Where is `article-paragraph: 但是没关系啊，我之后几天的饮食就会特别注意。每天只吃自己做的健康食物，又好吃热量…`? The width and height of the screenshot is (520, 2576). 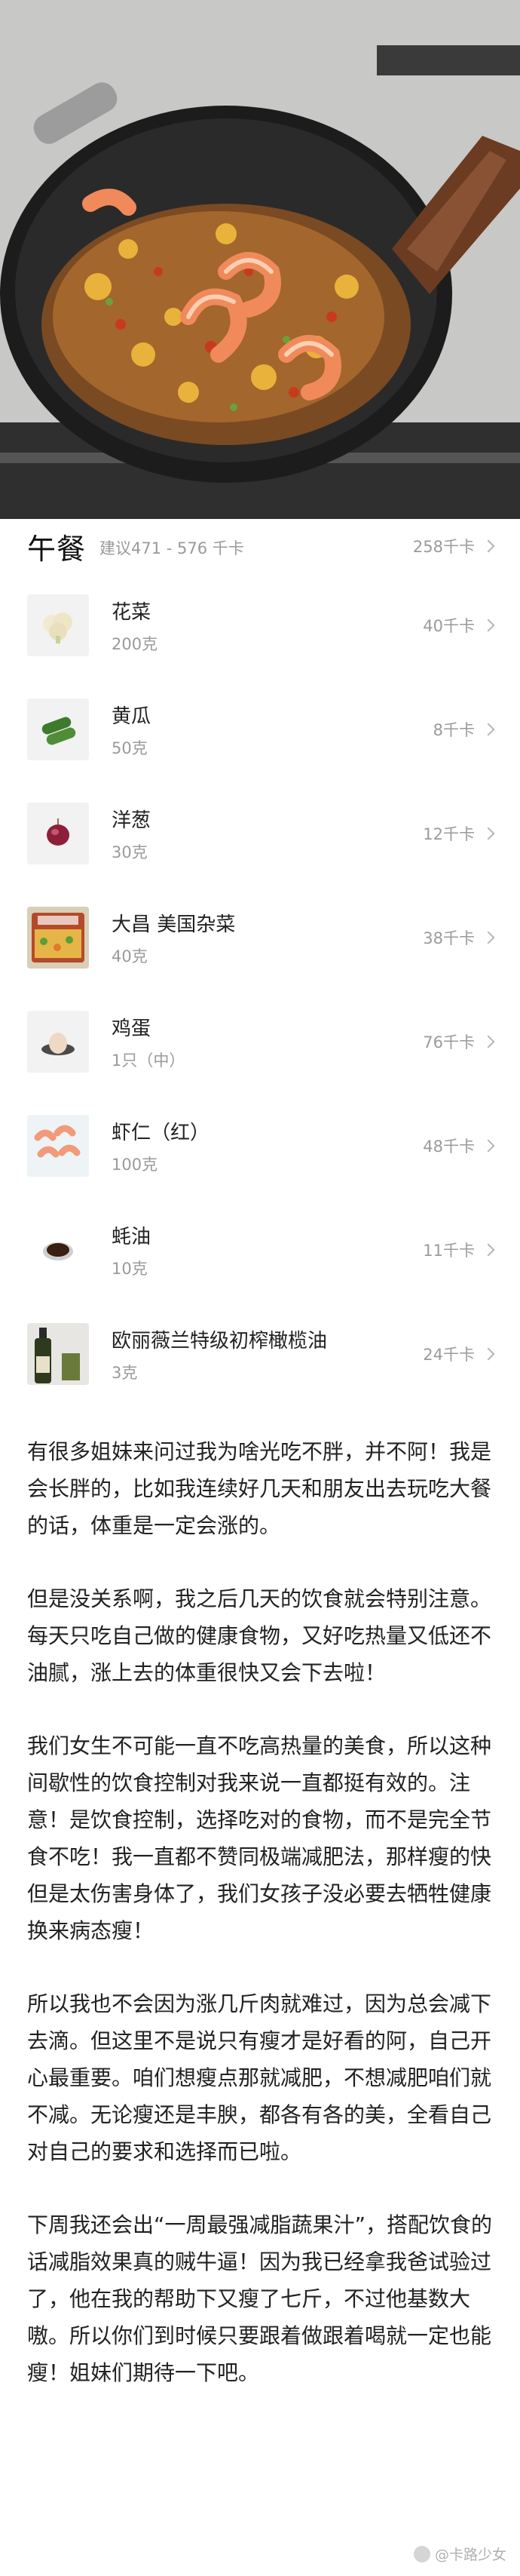 article-paragraph: 但是没关系啊，我之后几天的饮食就会特别注意。每天只吃自己做的健康食物，又好吃热量… is located at coordinates (259, 1635).